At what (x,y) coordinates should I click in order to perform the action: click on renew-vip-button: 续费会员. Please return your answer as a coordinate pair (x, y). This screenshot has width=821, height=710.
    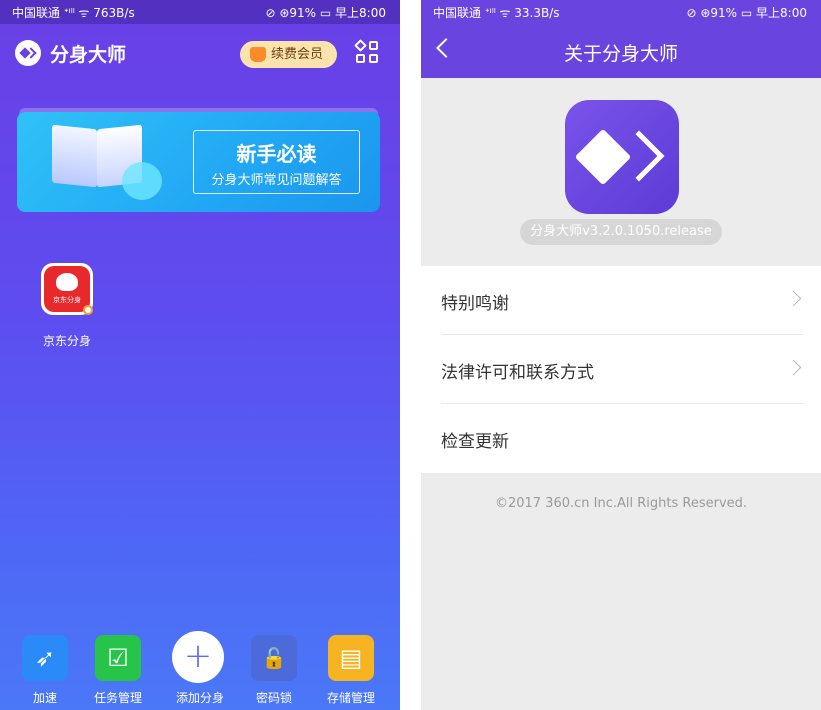
    Looking at the image, I should click on (288, 54).